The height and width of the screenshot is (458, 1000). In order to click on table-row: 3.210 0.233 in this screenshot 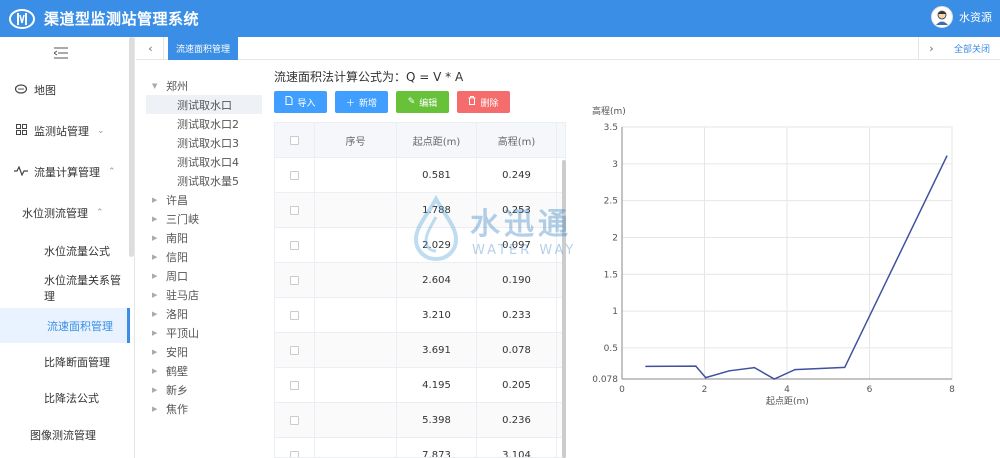, I will do `click(420, 315)`.